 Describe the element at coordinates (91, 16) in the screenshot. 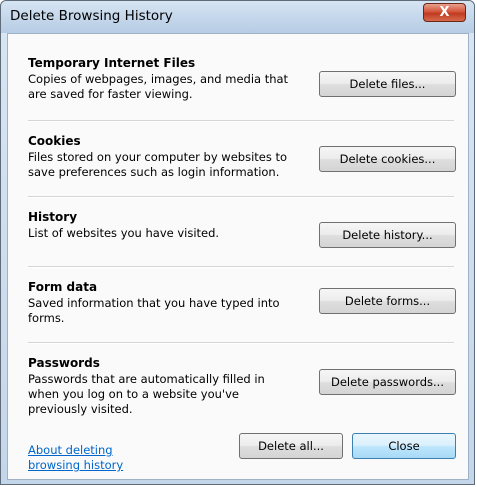

I see `dialog-title: Delete Browsing History` at that location.